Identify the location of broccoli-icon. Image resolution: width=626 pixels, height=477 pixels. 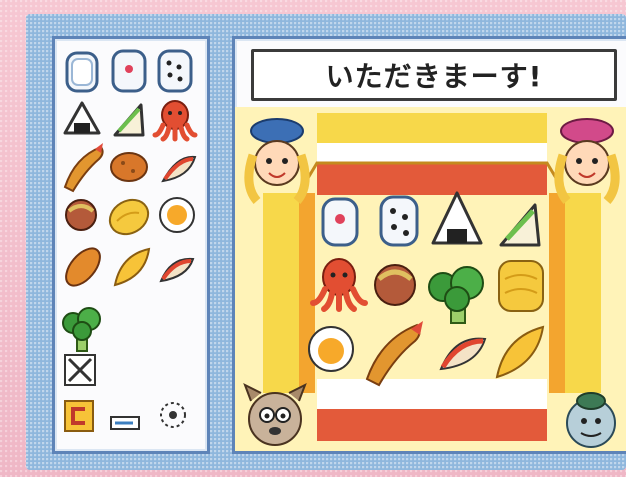
(81, 329).